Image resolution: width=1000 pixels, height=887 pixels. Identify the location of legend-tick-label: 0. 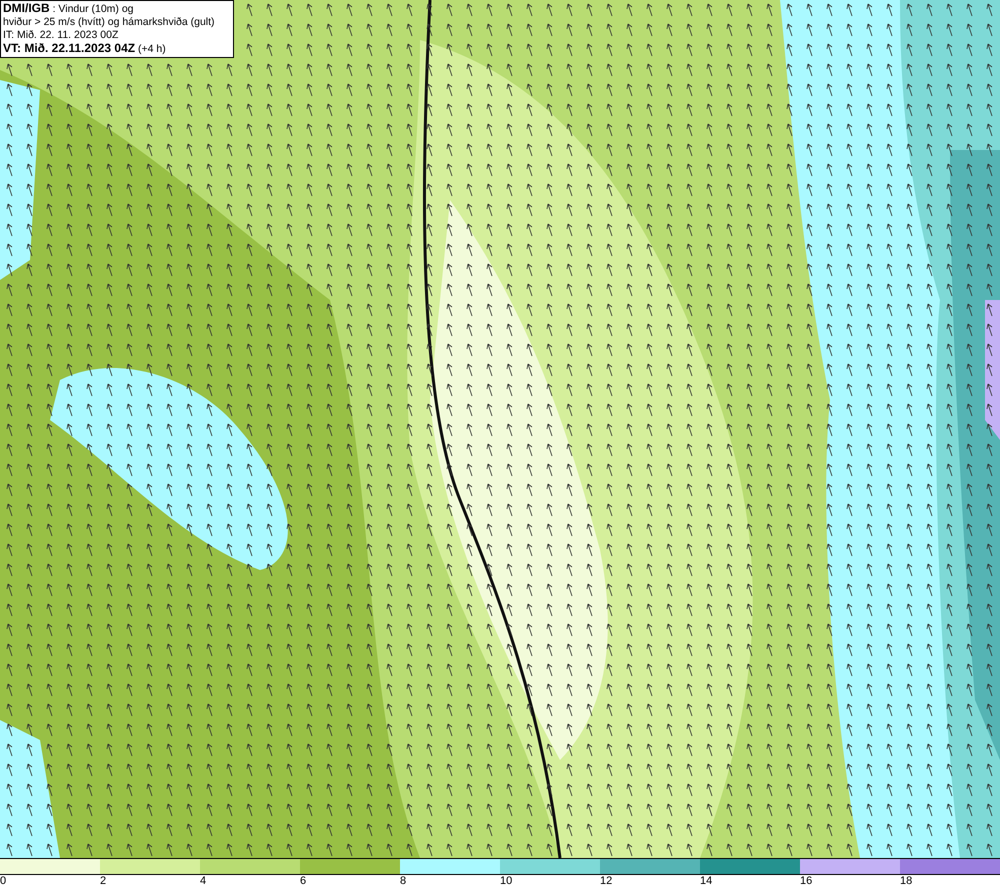
(3, 881).